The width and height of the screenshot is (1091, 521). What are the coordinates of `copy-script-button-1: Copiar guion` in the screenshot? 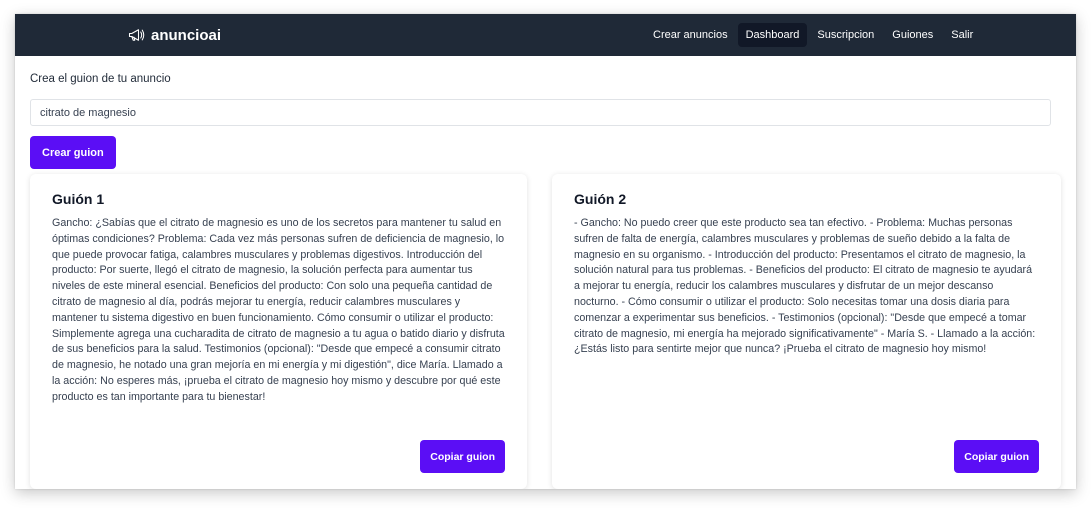 It's located at (462, 456).